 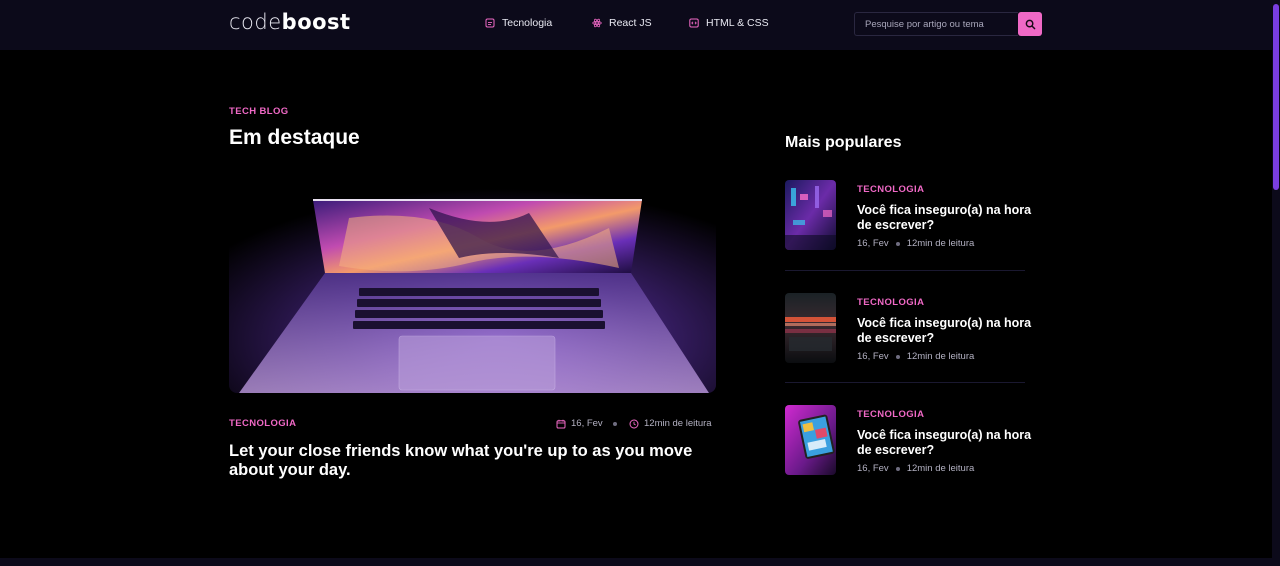 What do you see at coordinates (636, 562) in the screenshot?
I see `footer-edge` at bounding box center [636, 562].